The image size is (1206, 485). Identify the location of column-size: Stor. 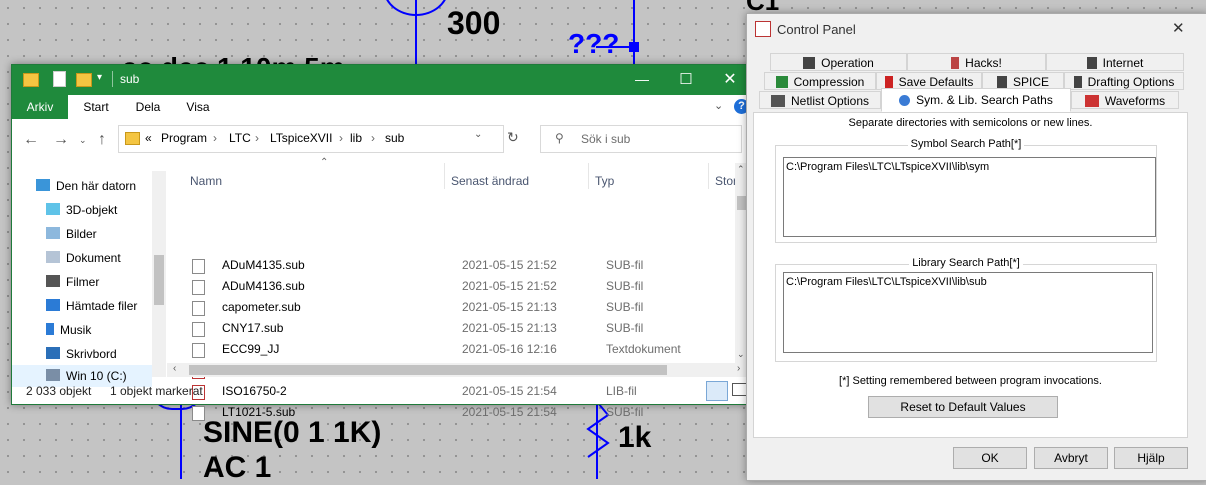
(726, 181).